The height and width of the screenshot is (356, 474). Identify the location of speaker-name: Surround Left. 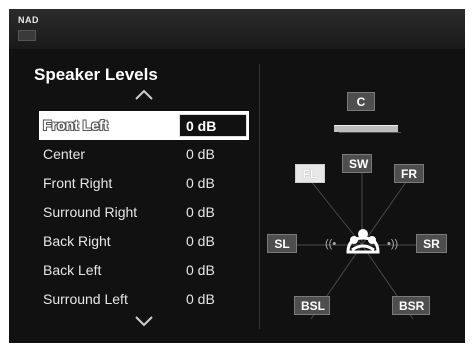
(85, 299).